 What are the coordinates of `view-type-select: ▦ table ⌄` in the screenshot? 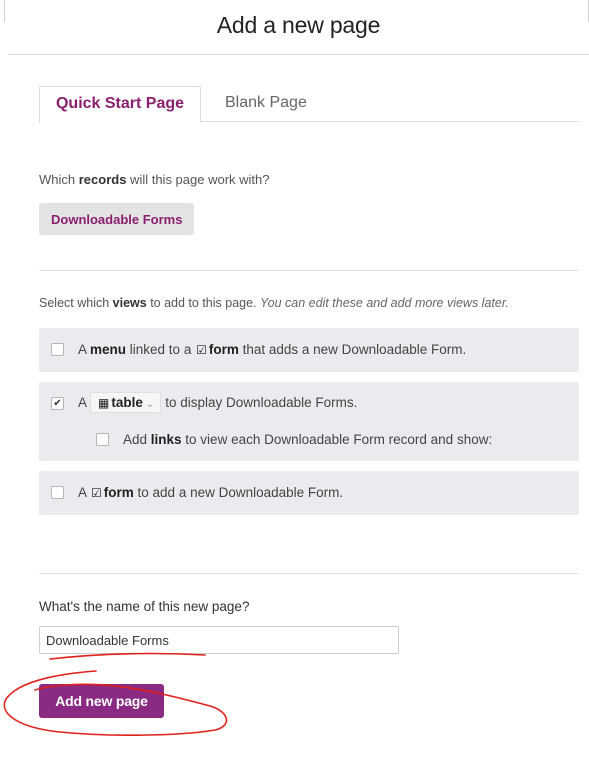 It's located at (126, 402).